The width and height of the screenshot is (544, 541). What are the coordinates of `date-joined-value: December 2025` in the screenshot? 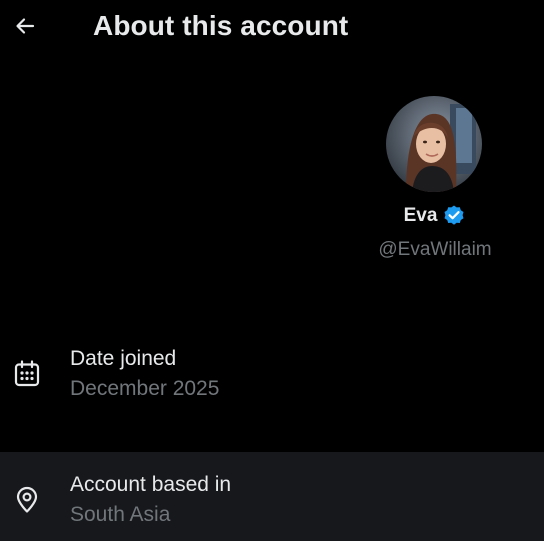 It's located at (145, 388).